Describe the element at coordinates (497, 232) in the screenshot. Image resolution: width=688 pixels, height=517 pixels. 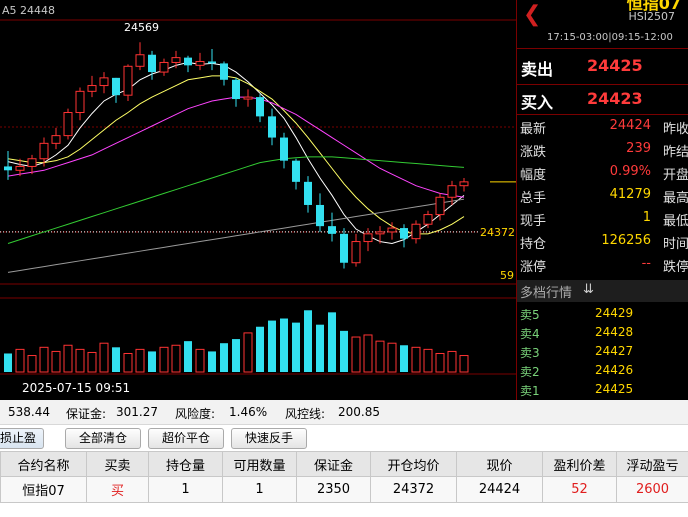
I see `cost-price-label: 24372` at that location.